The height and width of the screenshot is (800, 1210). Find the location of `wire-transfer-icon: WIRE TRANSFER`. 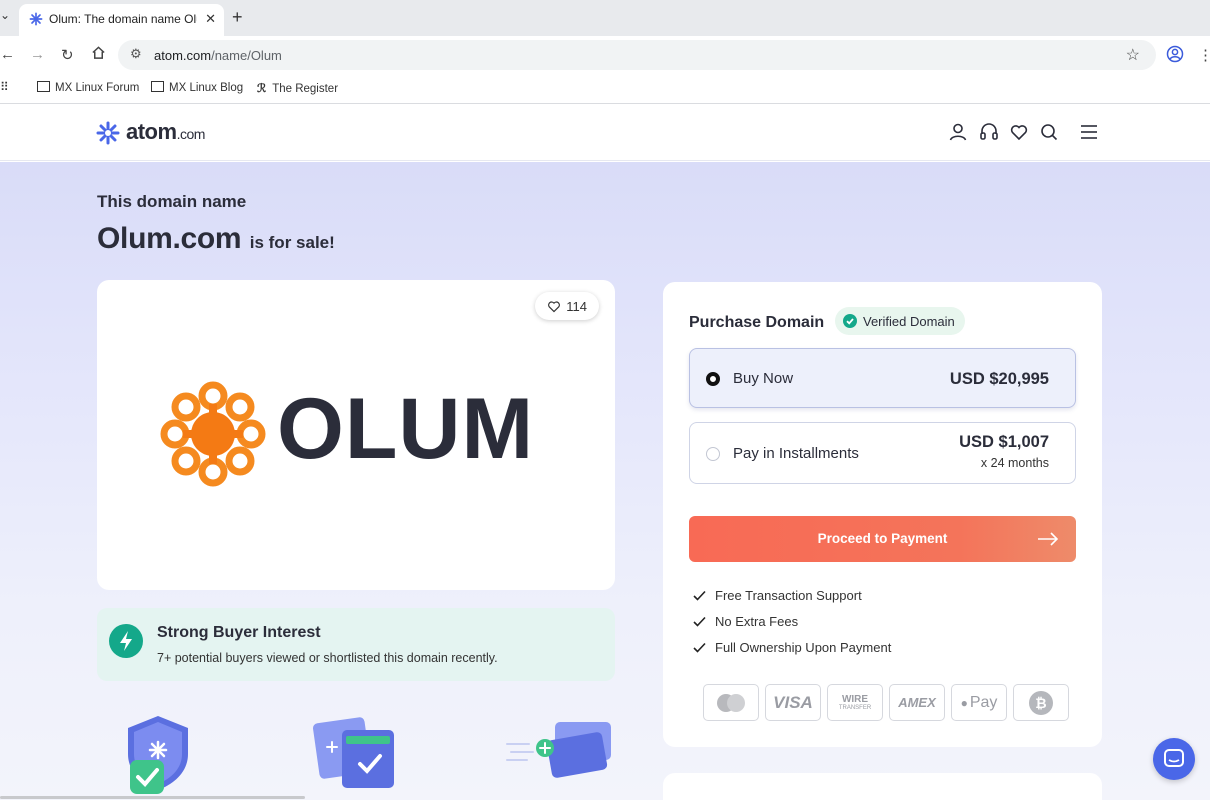

wire-transfer-icon: WIRE TRANSFER is located at coordinates (855, 702).